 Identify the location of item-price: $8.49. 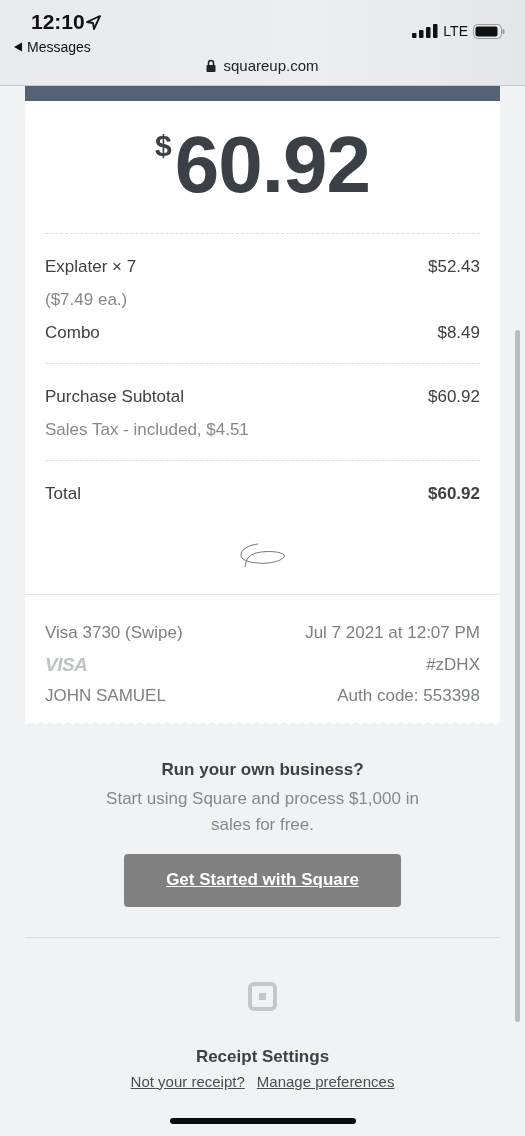
(458, 333).